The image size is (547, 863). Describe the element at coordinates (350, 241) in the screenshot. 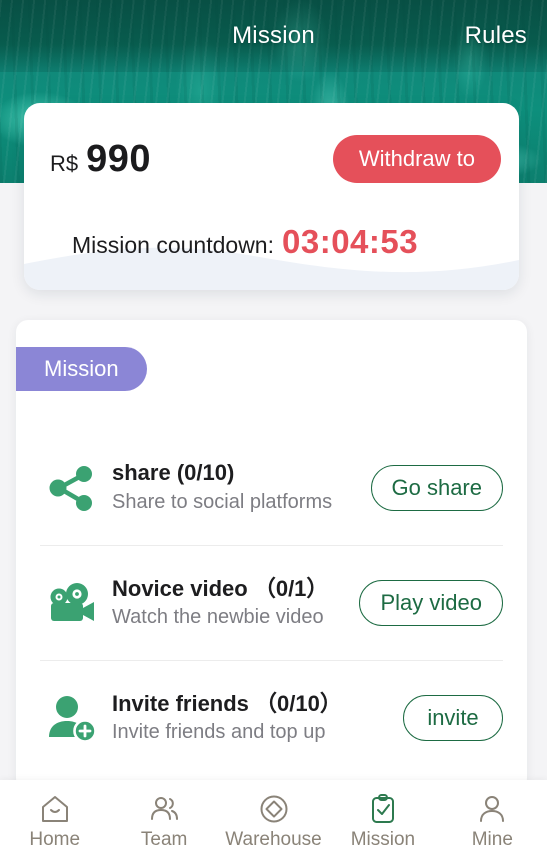

I see `countdown-timer: 03:04:53` at that location.